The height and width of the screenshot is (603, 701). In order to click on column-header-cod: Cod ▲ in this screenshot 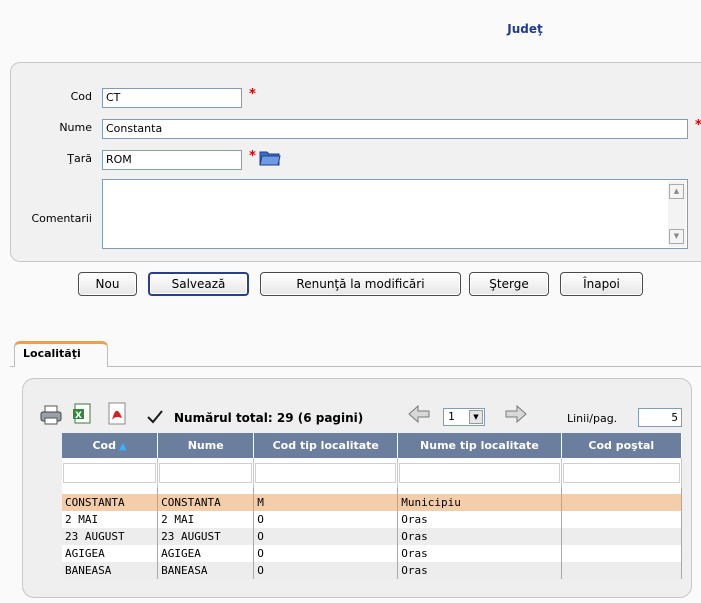, I will do `click(110, 445)`.